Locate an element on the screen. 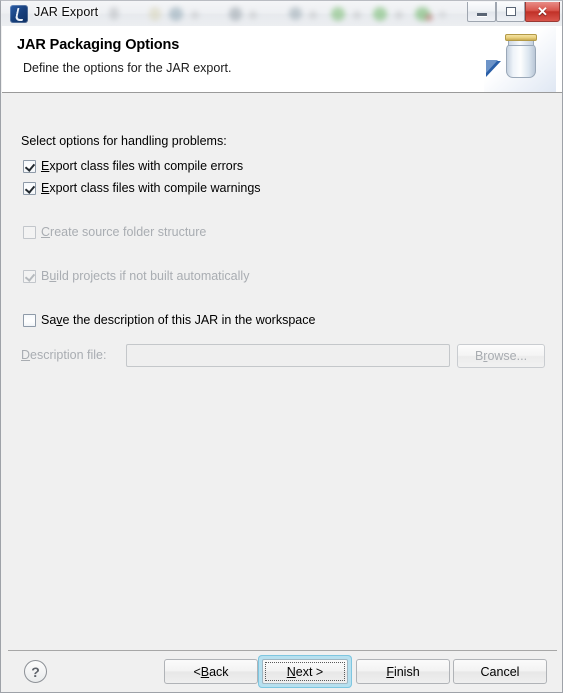 This screenshot has height=693, width=563. description-file-input is located at coordinates (288, 355).